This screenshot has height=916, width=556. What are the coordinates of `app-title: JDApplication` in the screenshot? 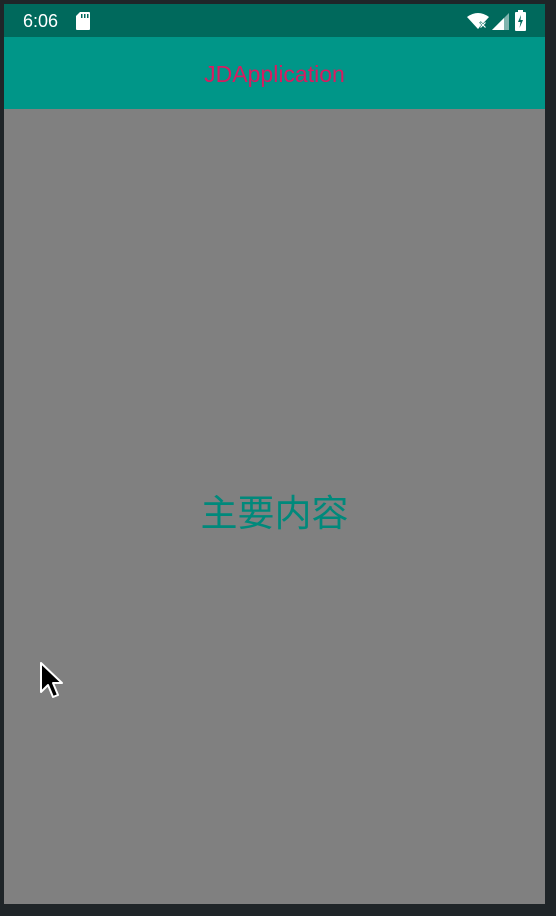 It's located at (274, 74).